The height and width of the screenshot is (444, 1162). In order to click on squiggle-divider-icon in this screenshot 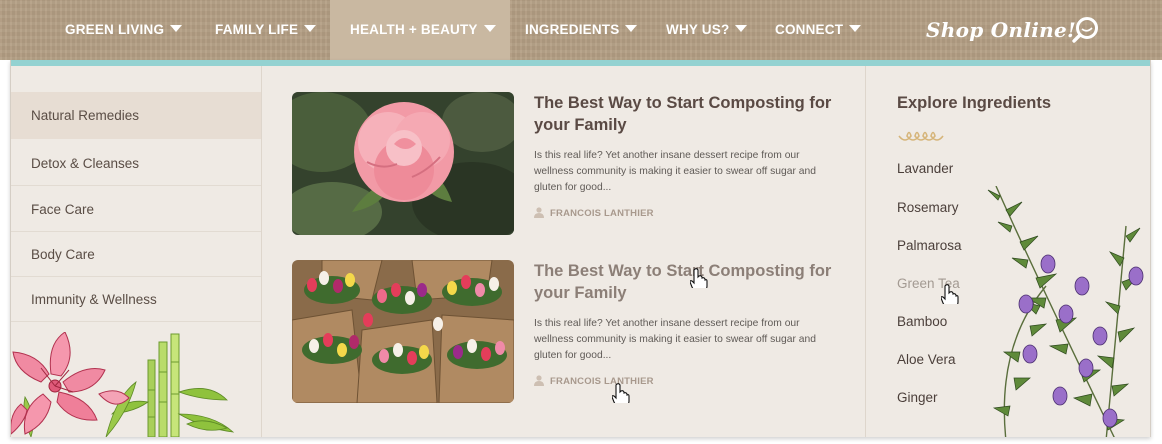, I will do `click(921, 136)`.